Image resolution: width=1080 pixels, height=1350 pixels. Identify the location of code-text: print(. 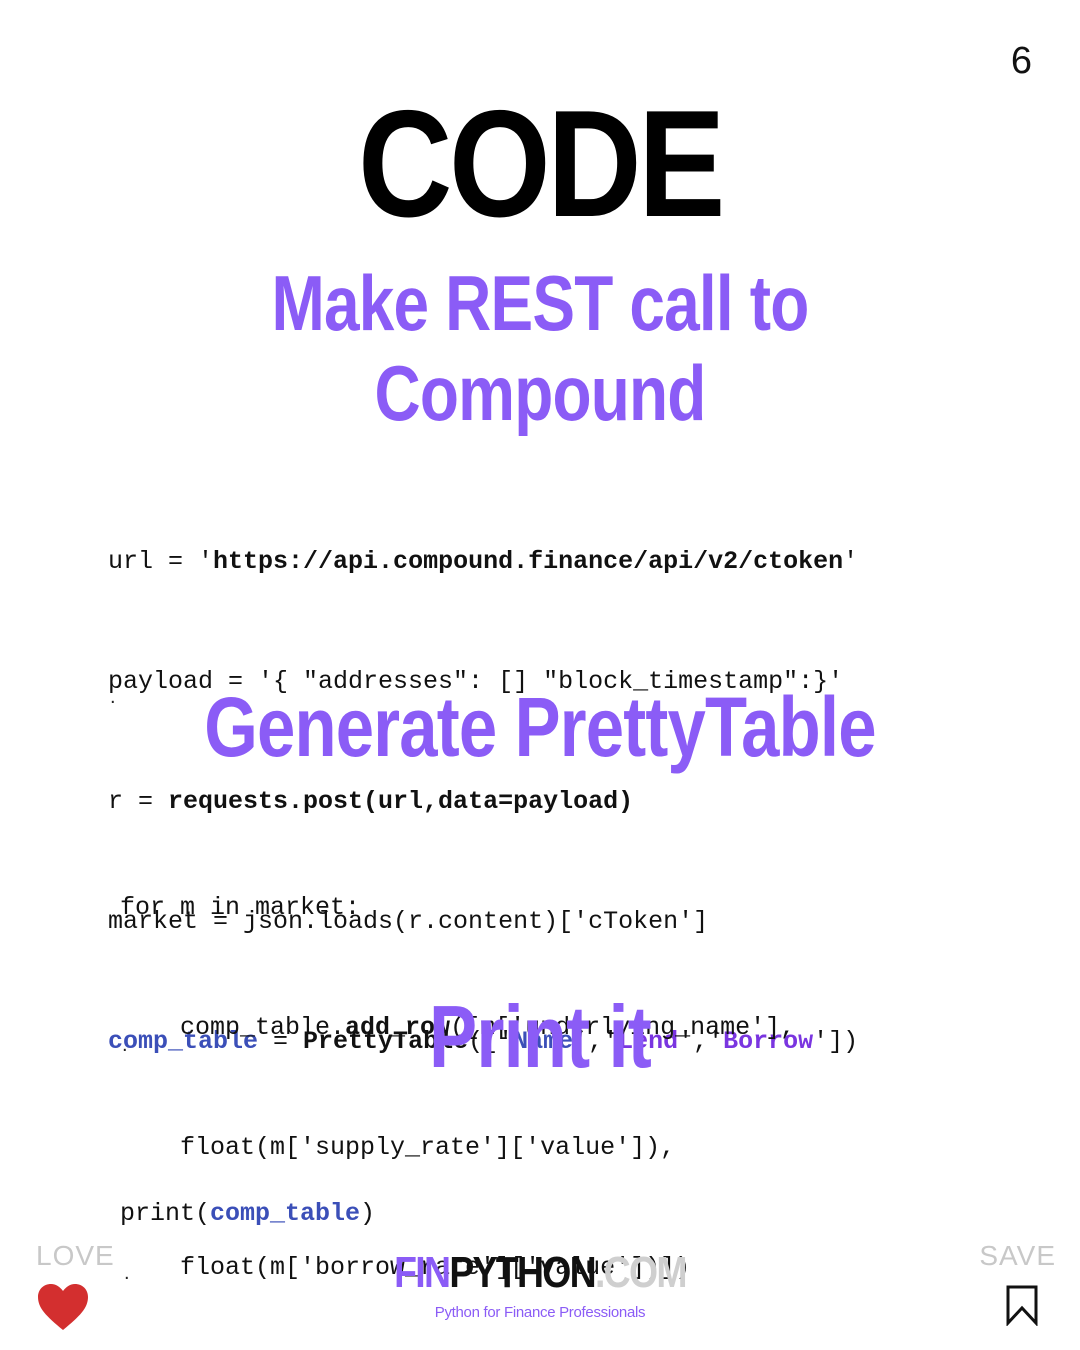
(165, 1213).